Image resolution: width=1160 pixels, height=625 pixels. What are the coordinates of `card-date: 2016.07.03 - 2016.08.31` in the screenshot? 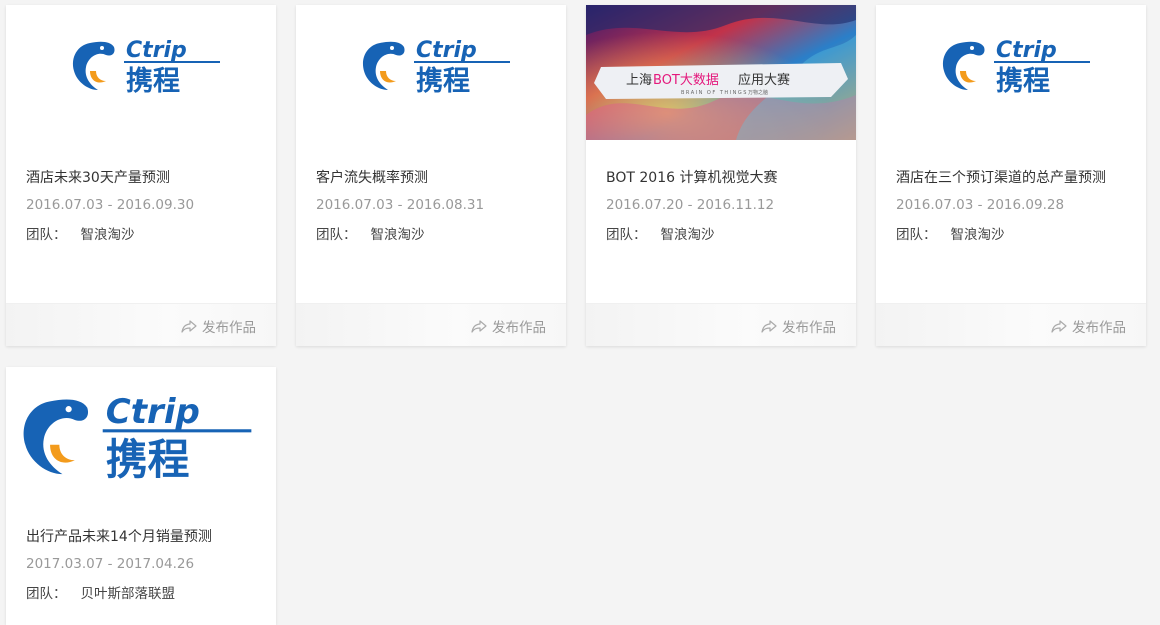 It's located at (400, 205).